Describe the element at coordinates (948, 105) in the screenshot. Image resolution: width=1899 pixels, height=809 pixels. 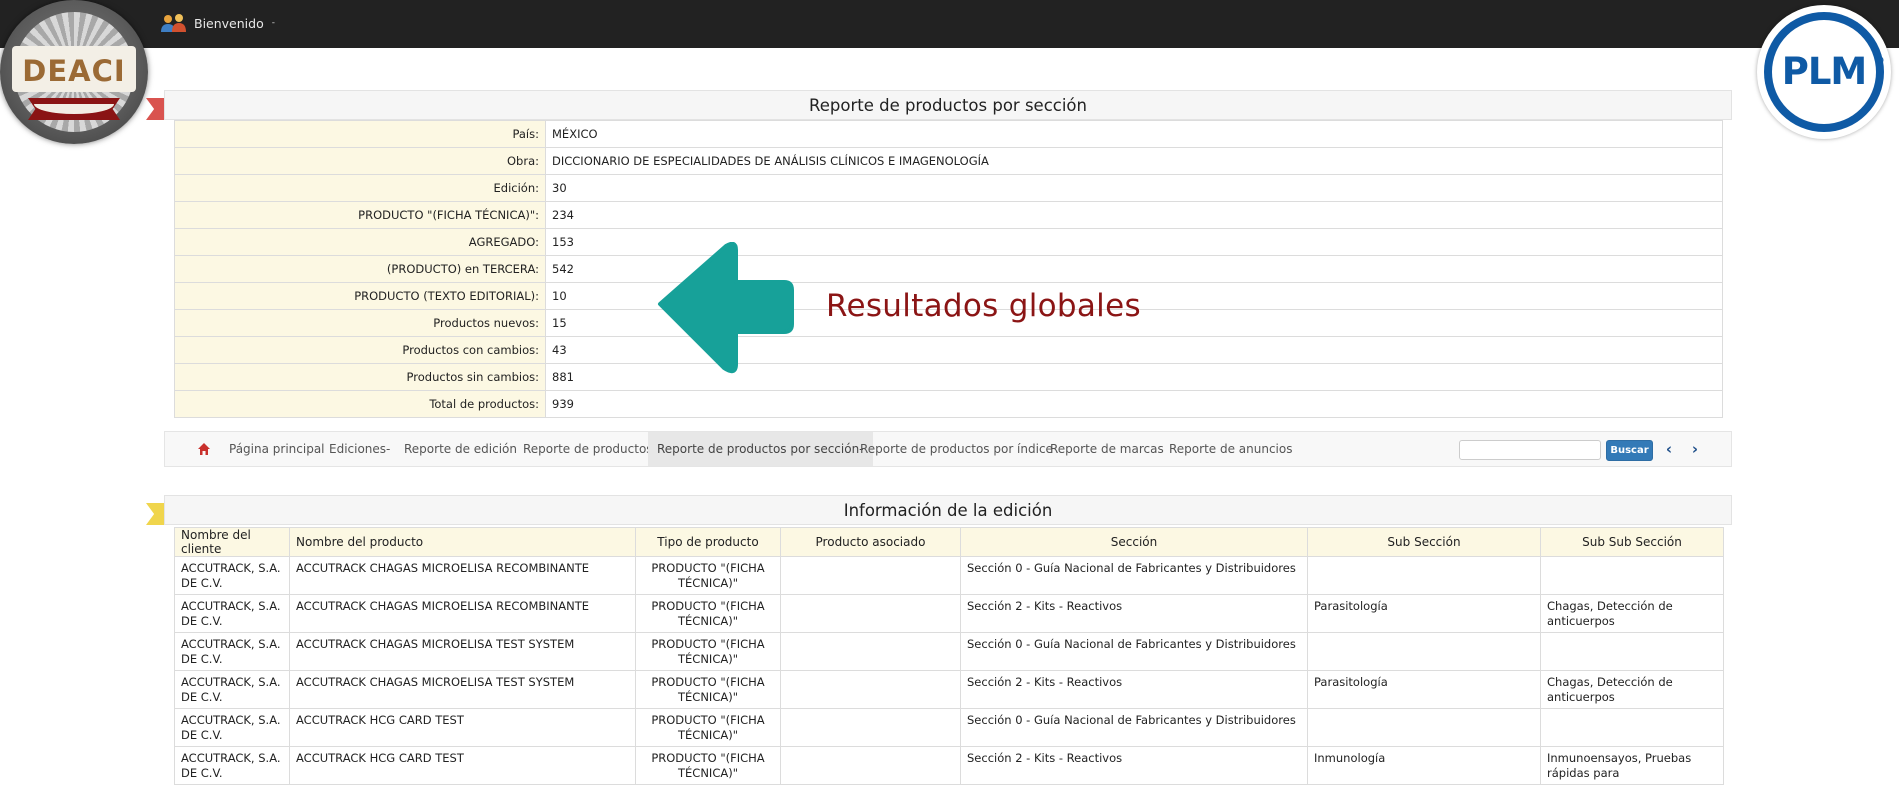
I see `summary-panel-title: Reporte de productos por sección` at that location.